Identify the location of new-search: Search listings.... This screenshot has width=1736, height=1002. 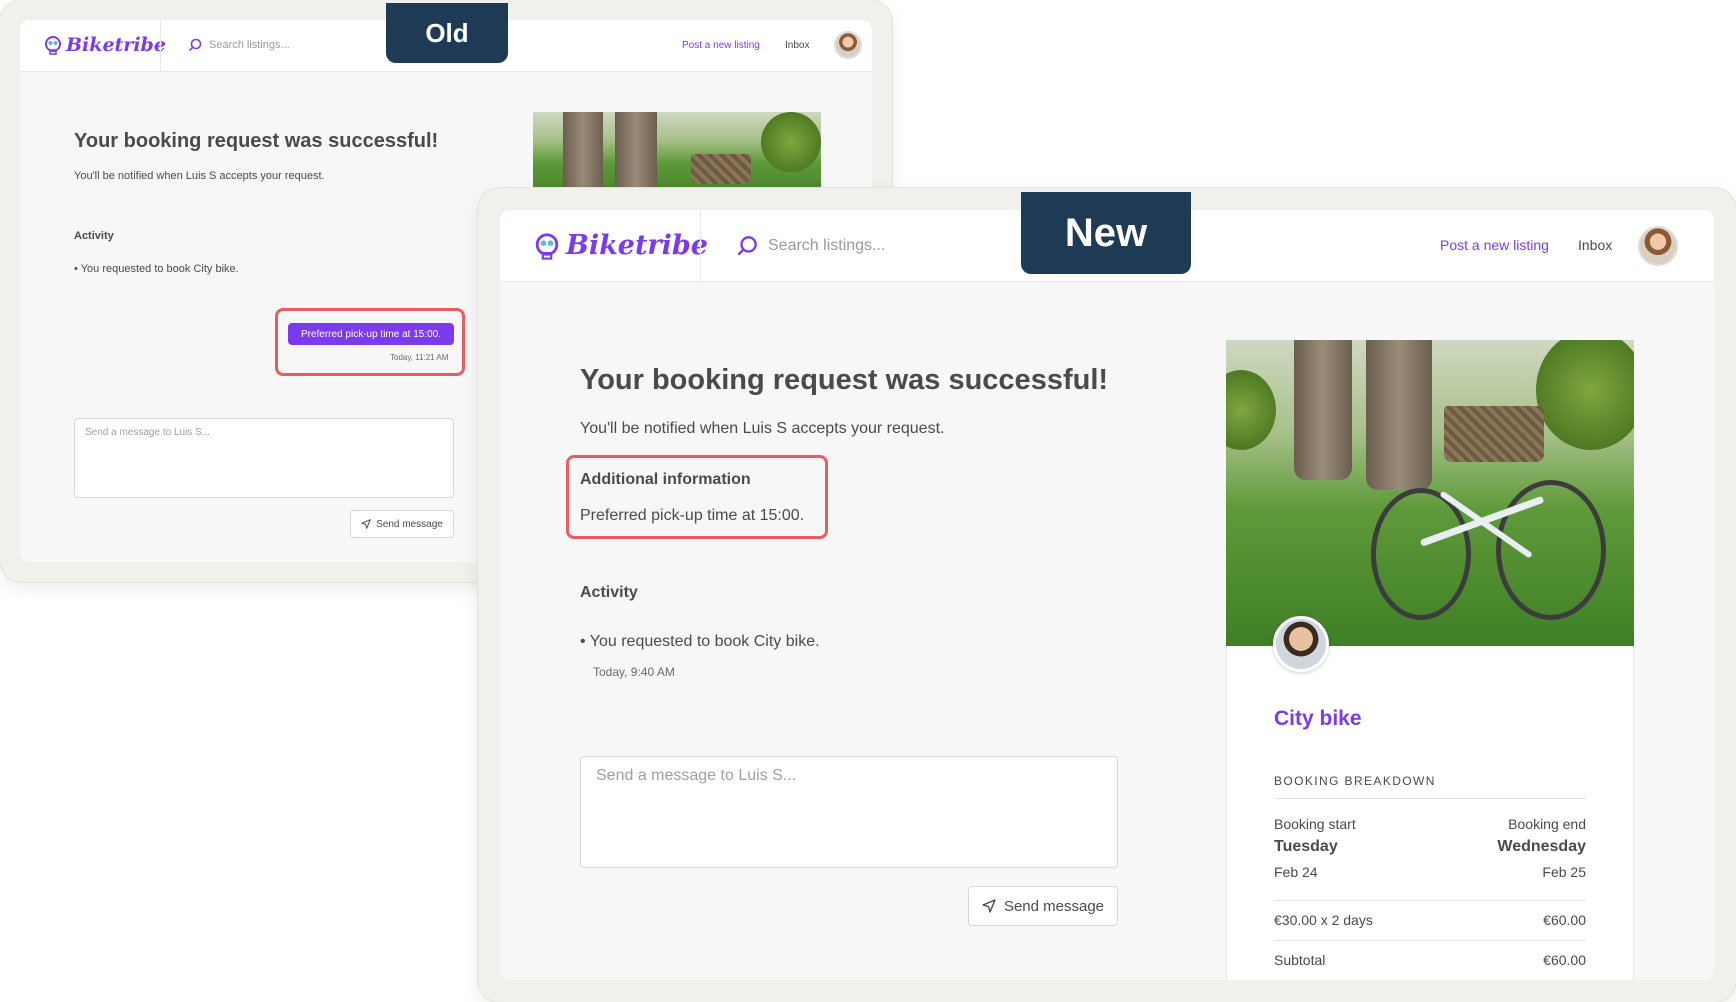
(810, 246).